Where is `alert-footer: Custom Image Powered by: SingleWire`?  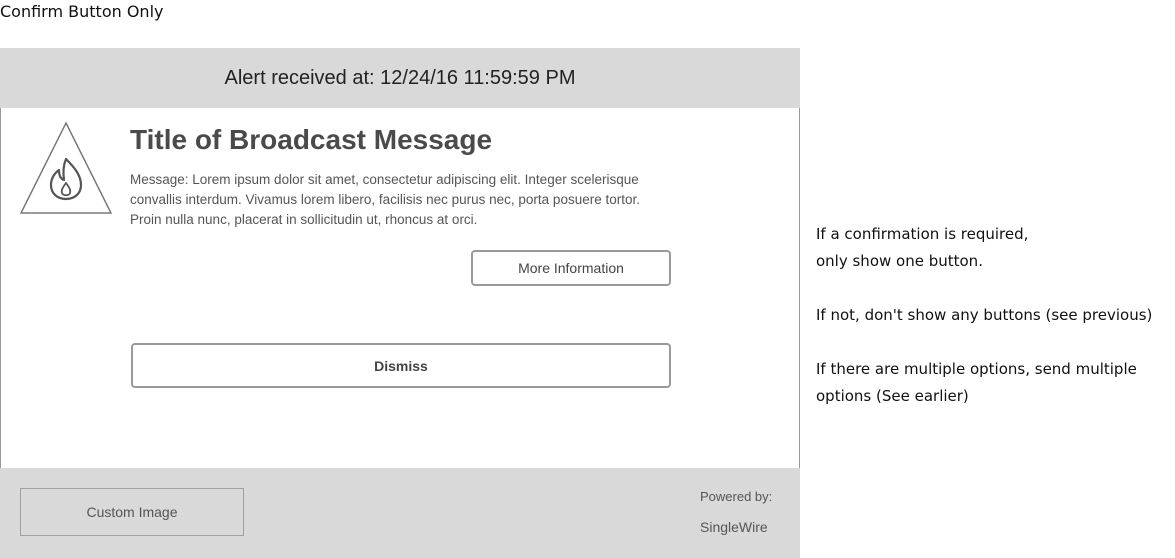 alert-footer: Custom Image Powered by: SingleWire is located at coordinates (400, 513).